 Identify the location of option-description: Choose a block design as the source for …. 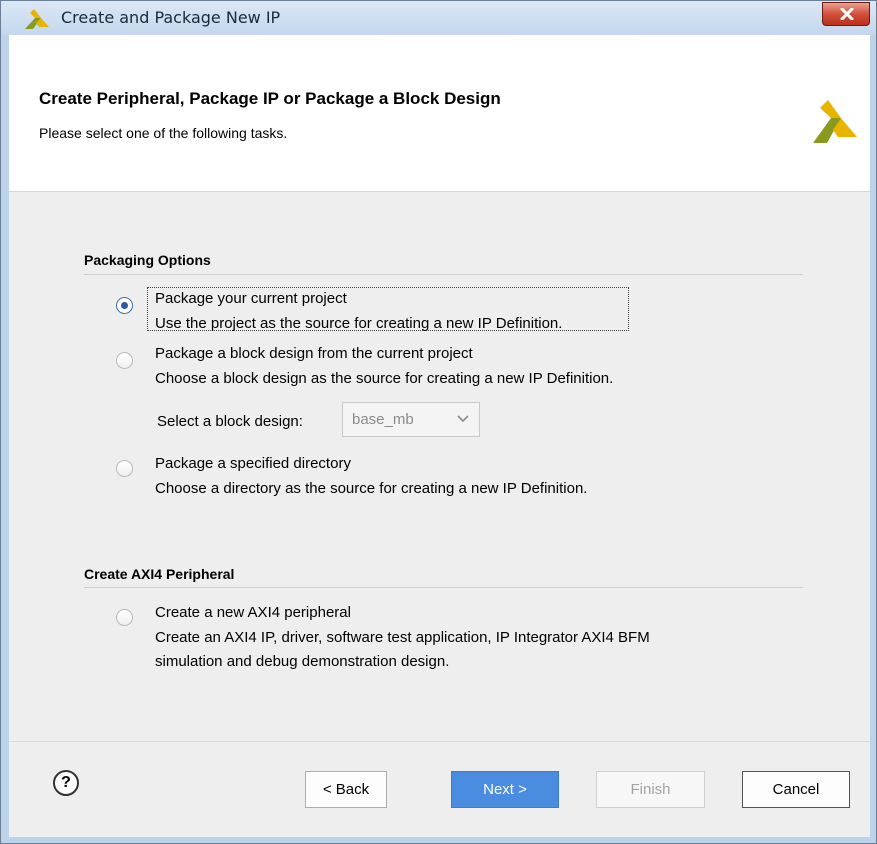
(384, 378).